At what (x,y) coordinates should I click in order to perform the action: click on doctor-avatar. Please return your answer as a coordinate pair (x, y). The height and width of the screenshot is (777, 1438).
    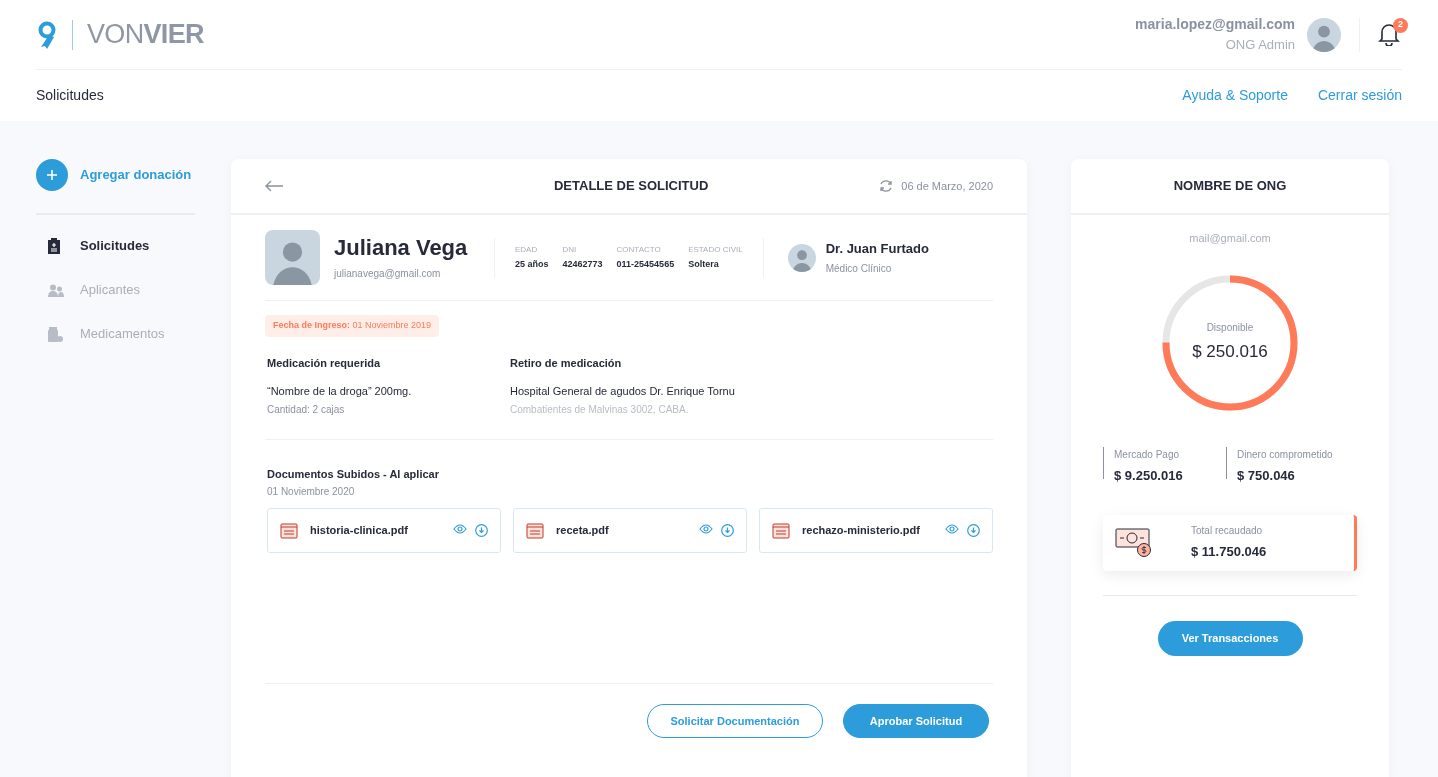
    Looking at the image, I should click on (801, 257).